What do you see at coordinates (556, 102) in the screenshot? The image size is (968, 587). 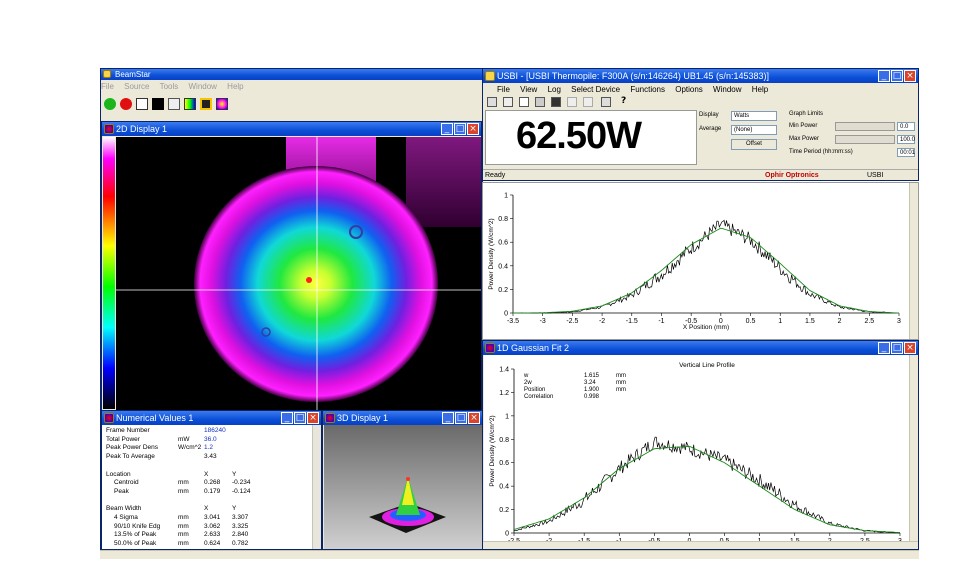 I see `save-icon` at bounding box center [556, 102].